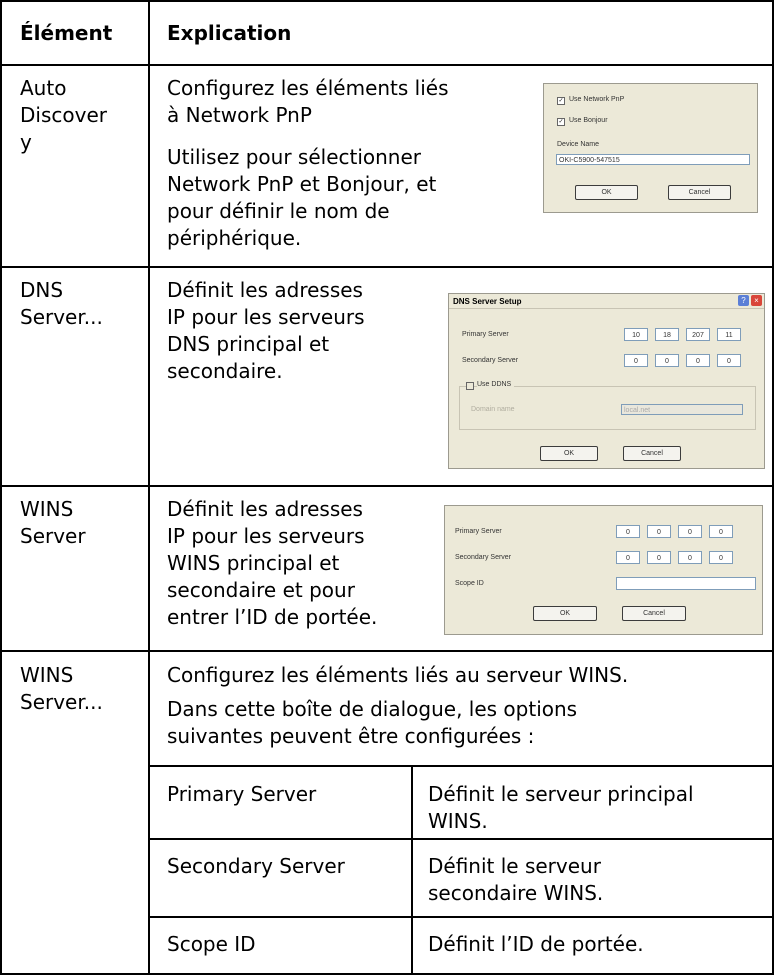  I want to click on subtable-border-top, so click(461, 766).